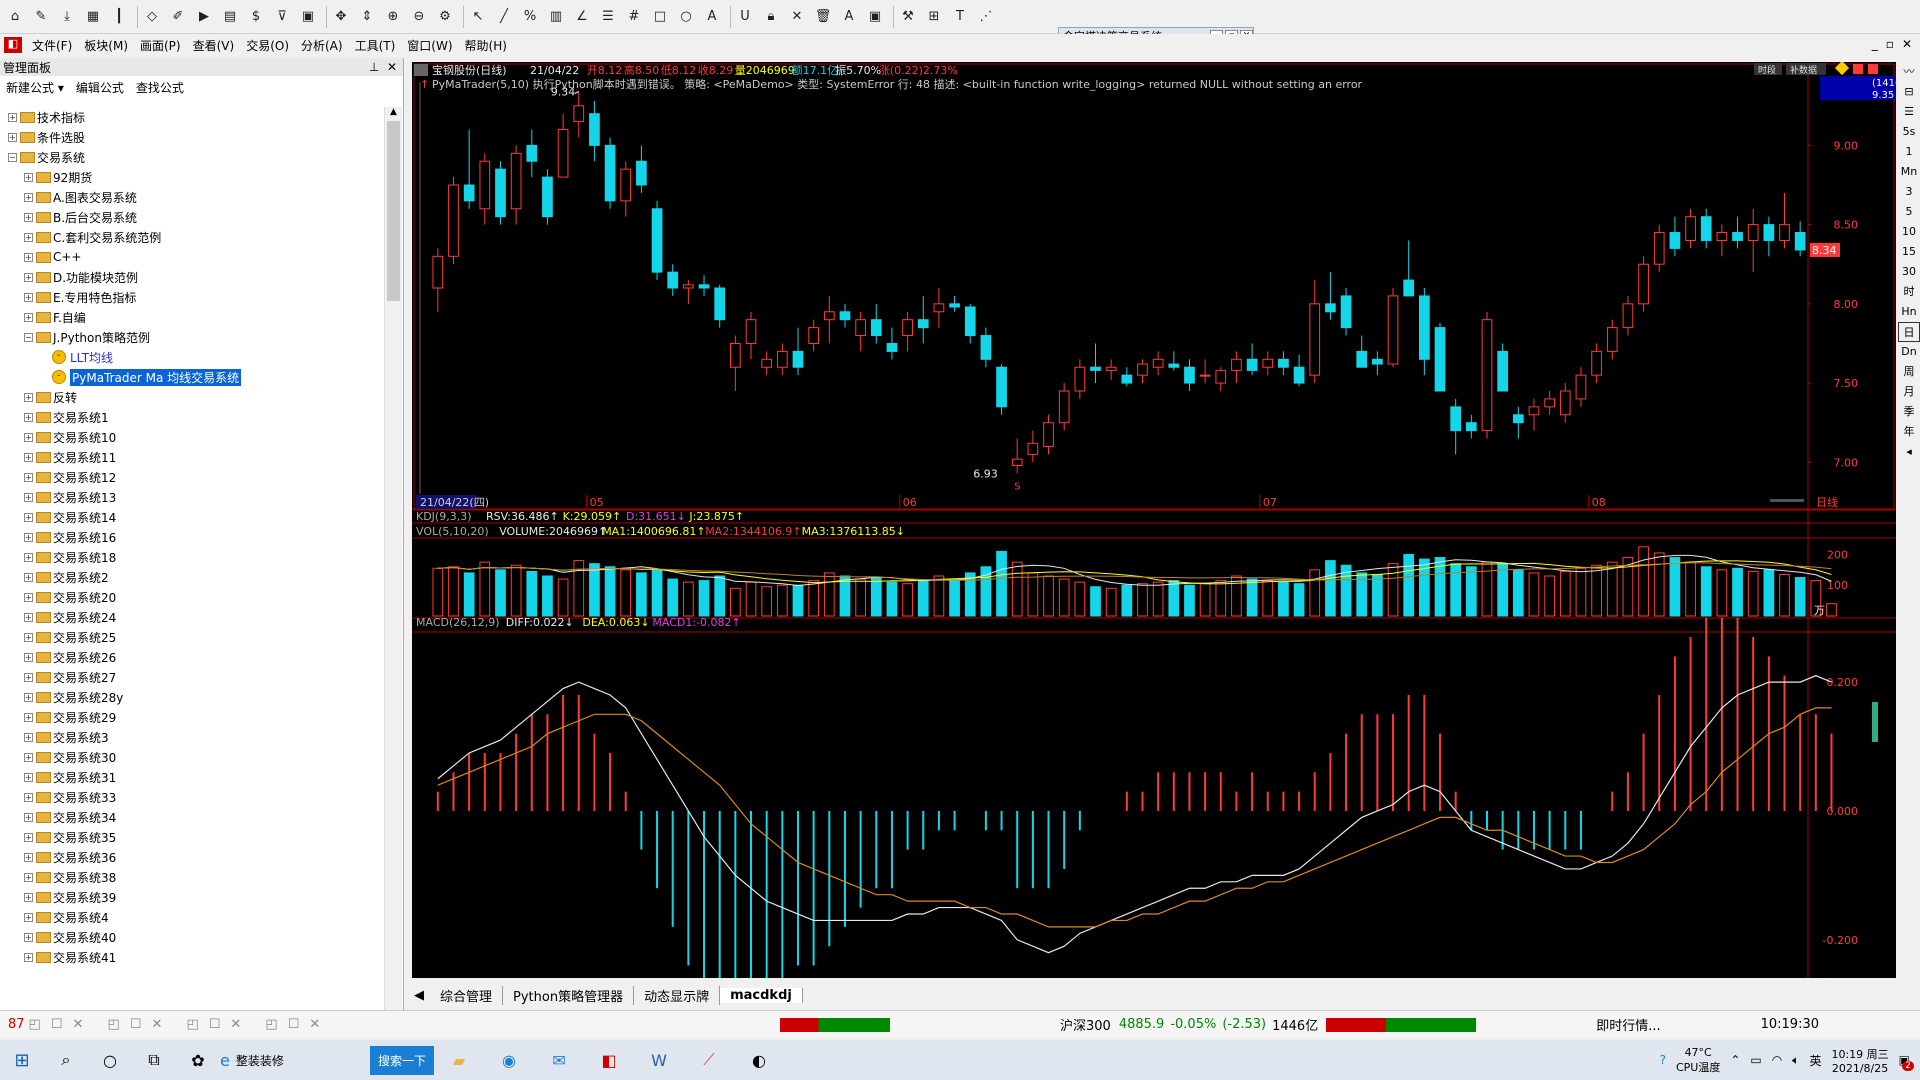  Describe the element at coordinates (686, 17) in the screenshot. I see `circle-icon: ○` at that location.